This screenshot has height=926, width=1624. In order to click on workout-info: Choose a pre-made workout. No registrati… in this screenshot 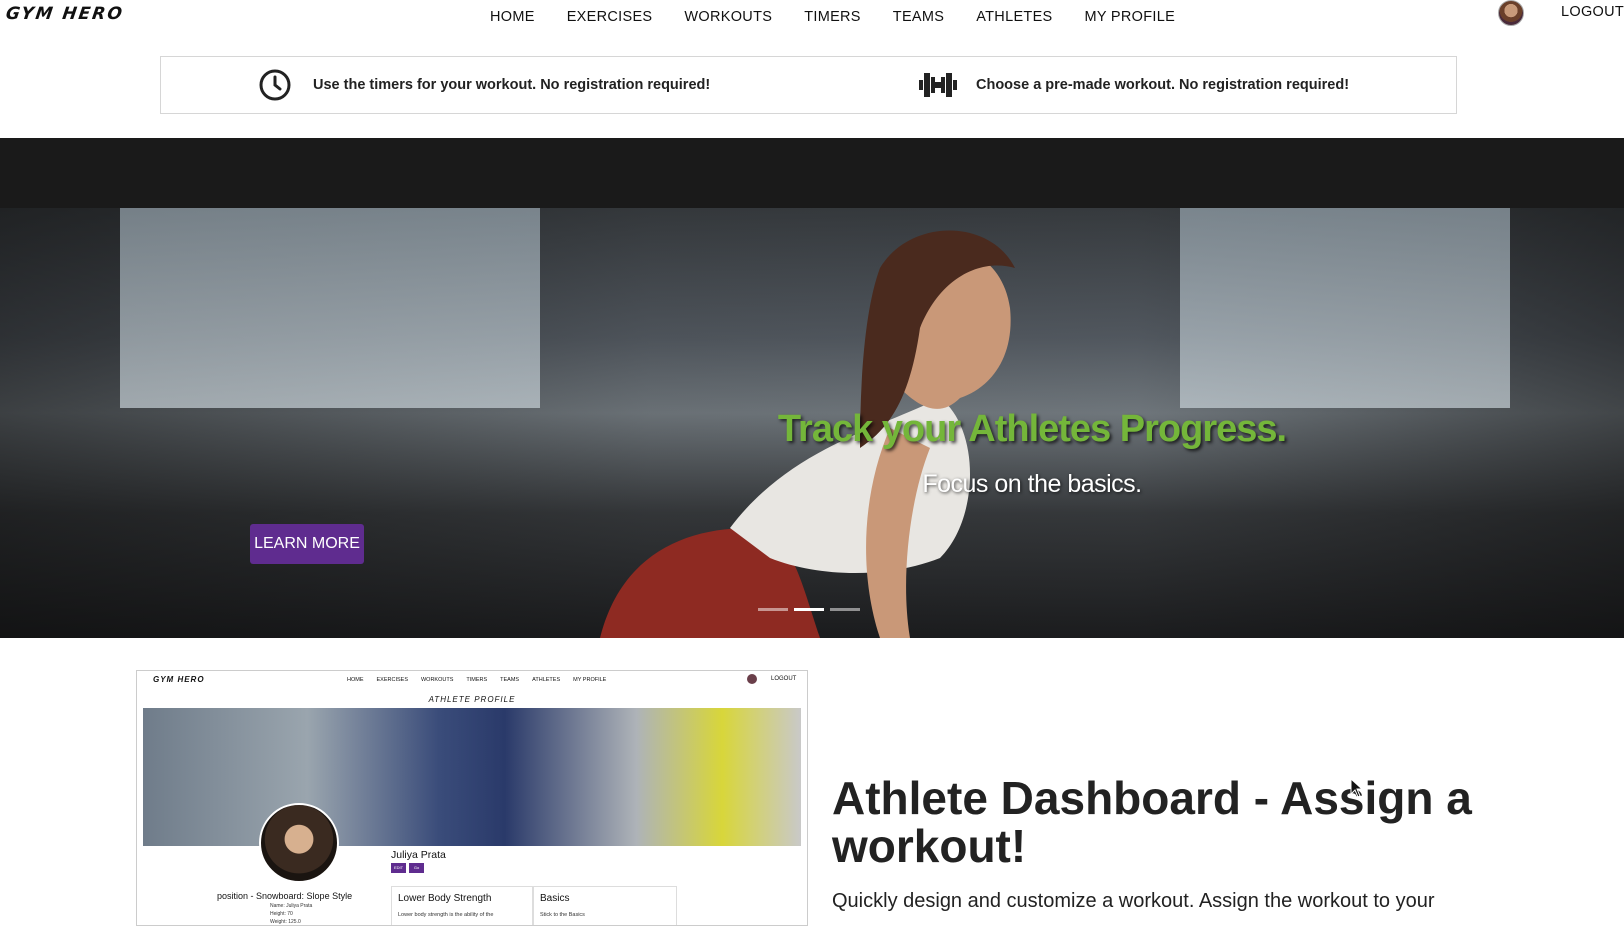, I will do `click(1133, 85)`.